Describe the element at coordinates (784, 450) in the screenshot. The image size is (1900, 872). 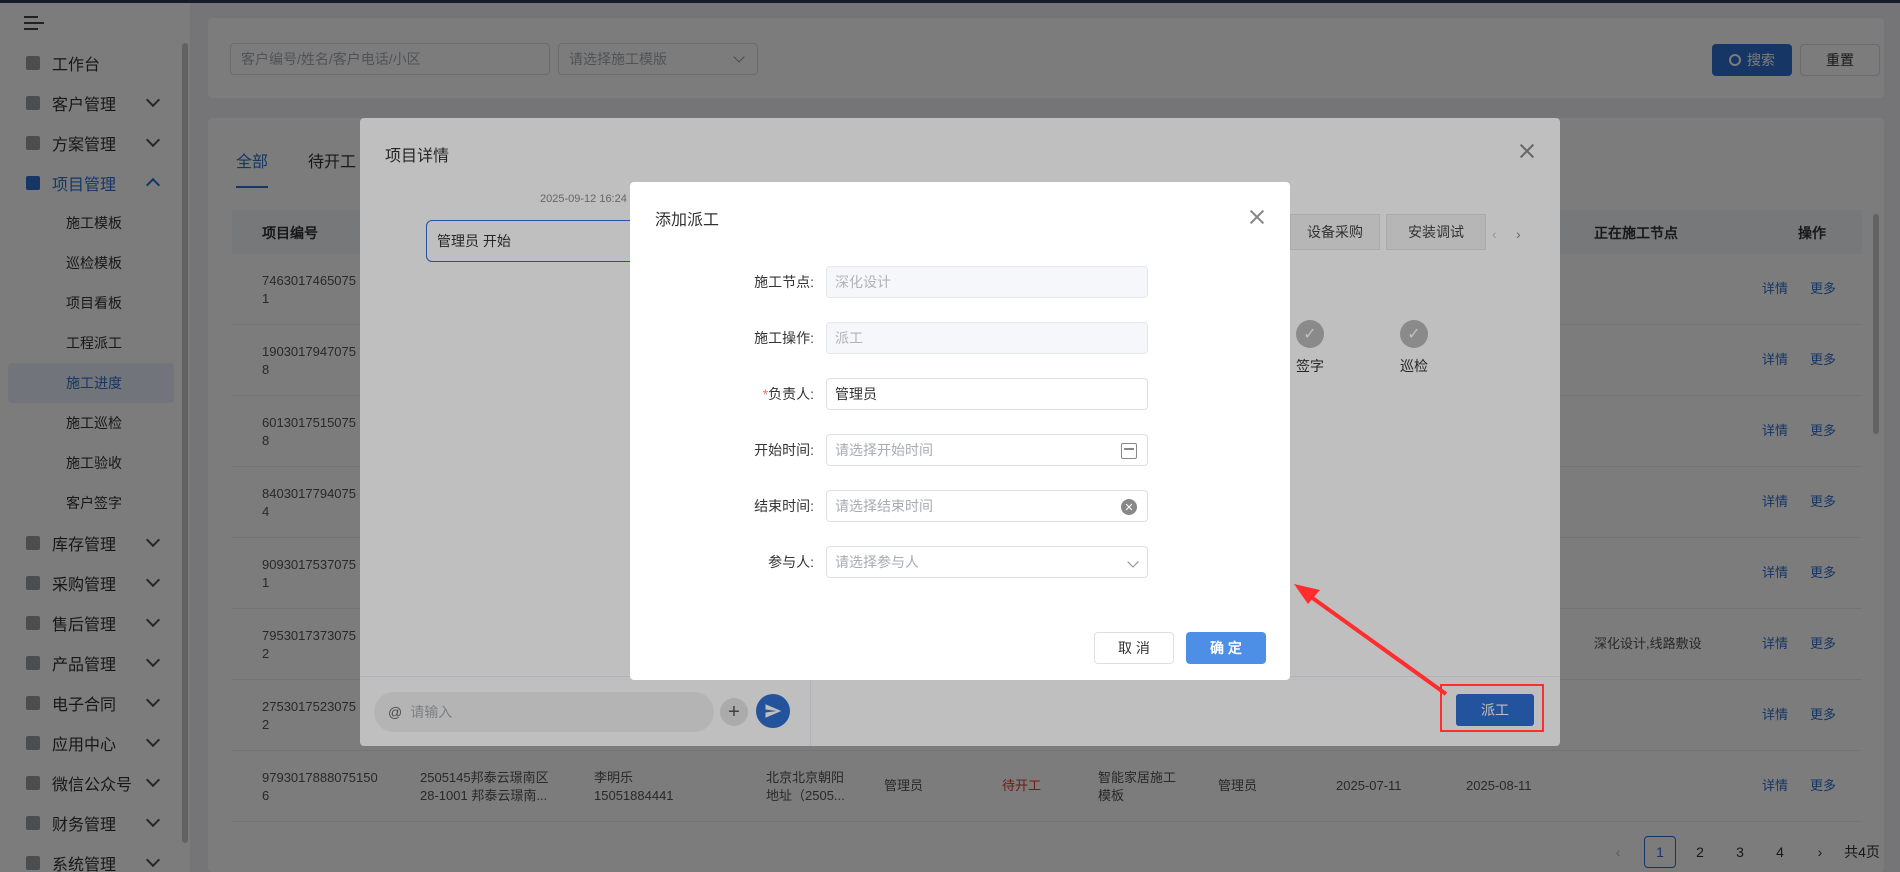
I see `start-time-label: 开始时间:` at that location.